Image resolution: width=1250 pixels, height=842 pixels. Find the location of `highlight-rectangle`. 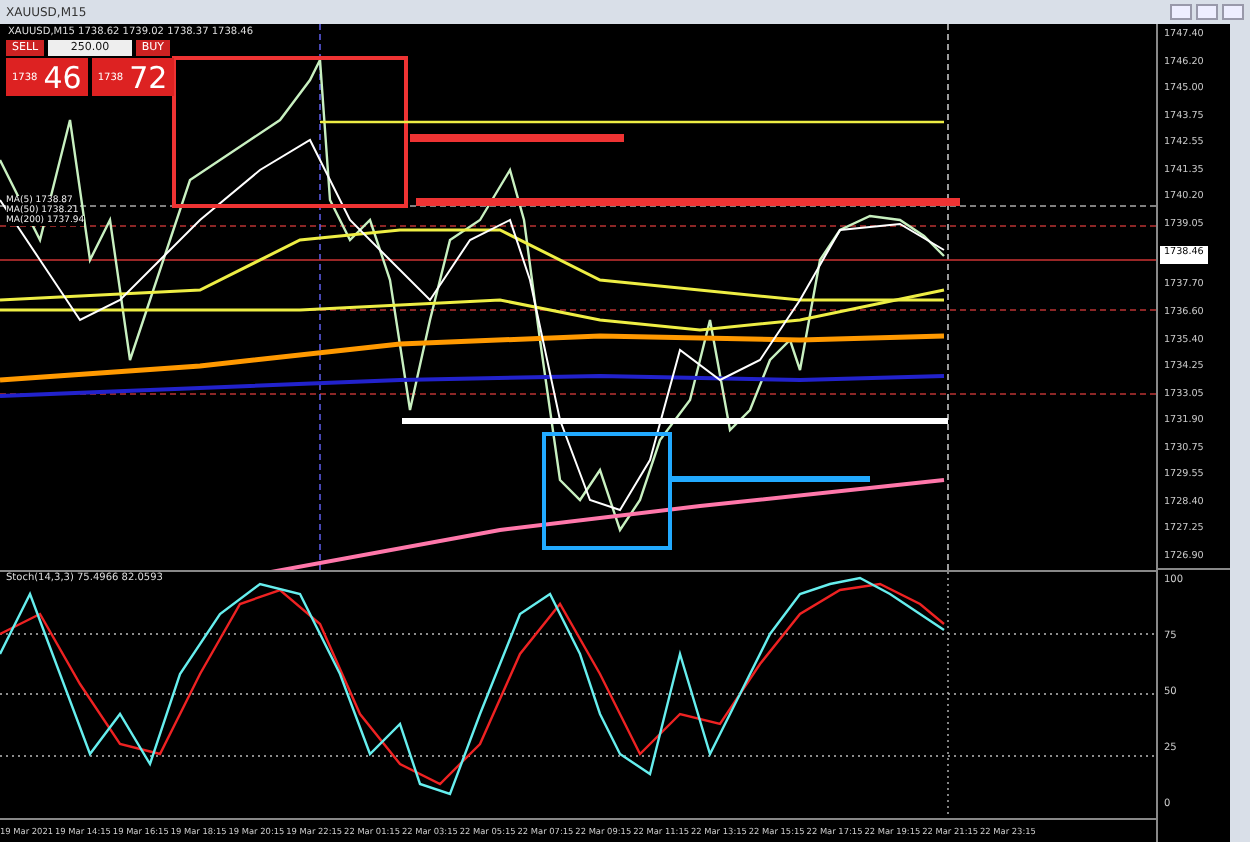

highlight-rectangle is located at coordinates (607, 491).